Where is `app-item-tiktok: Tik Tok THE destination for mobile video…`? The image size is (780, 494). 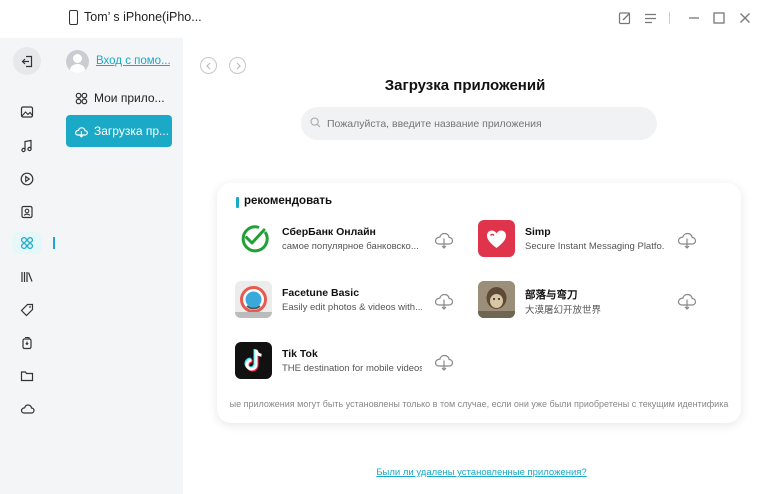
app-item-tiktok: Tik Tok THE destination for mobile video… is located at coordinates (355, 362).